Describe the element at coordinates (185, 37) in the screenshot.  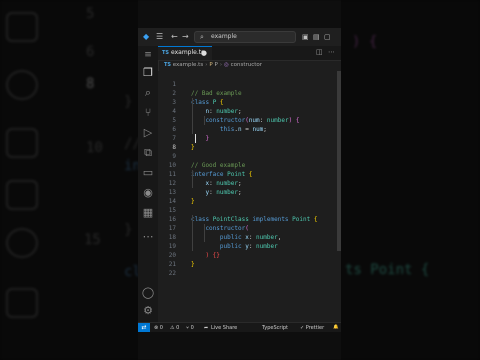
I see `forward-icon: →` at that location.